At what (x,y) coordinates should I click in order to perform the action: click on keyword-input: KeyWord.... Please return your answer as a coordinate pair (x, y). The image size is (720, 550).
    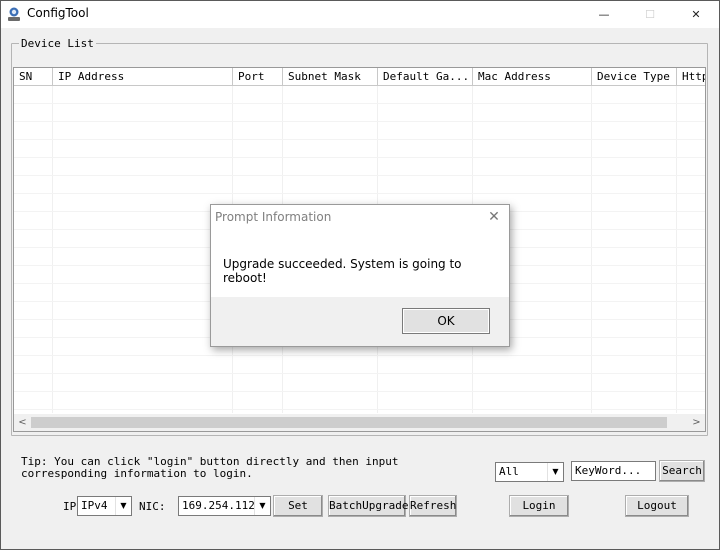
    Looking at the image, I should click on (613, 471).